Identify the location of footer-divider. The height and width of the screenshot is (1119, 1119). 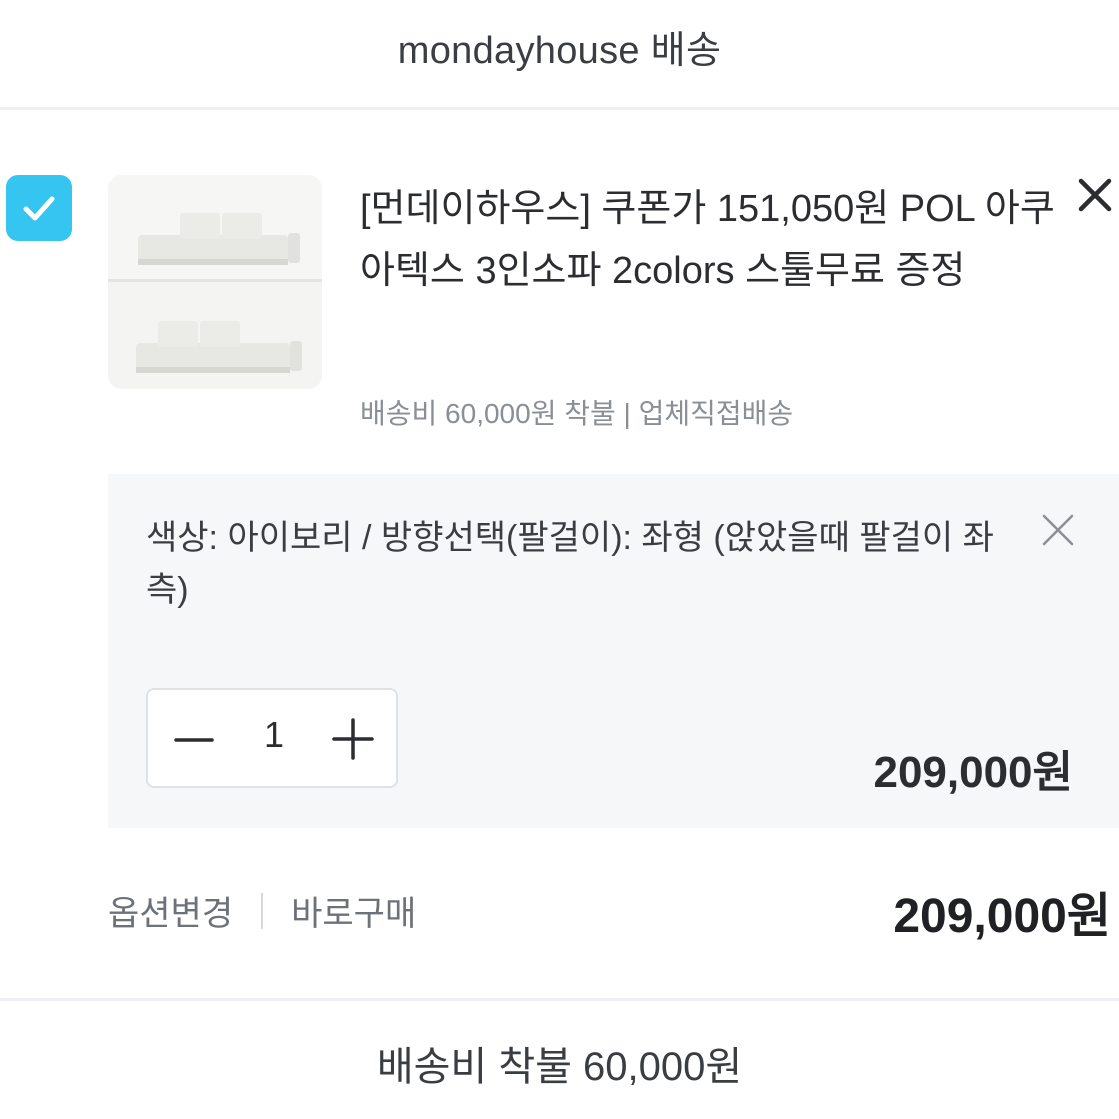
(559, 999).